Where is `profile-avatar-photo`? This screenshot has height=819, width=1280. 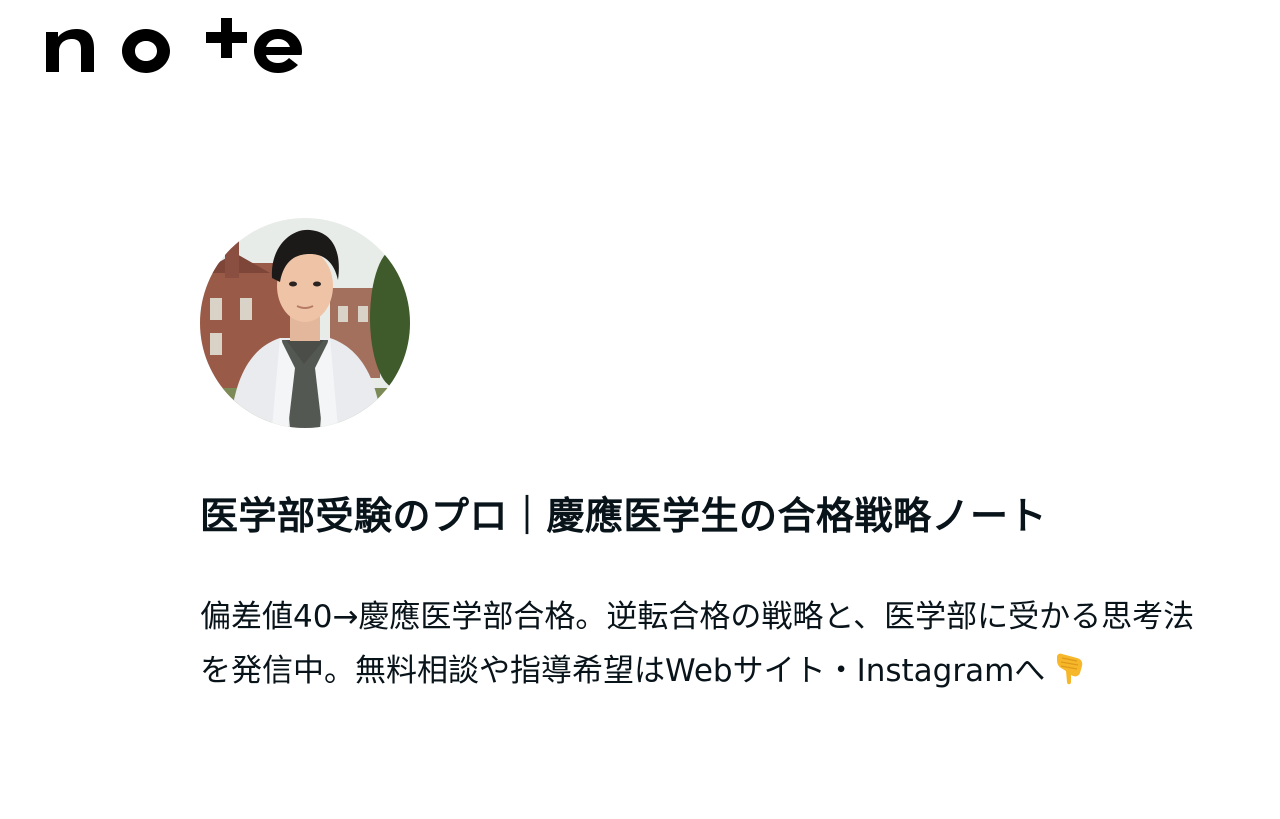 profile-avatar-photo is located at coordinates (305, 323).